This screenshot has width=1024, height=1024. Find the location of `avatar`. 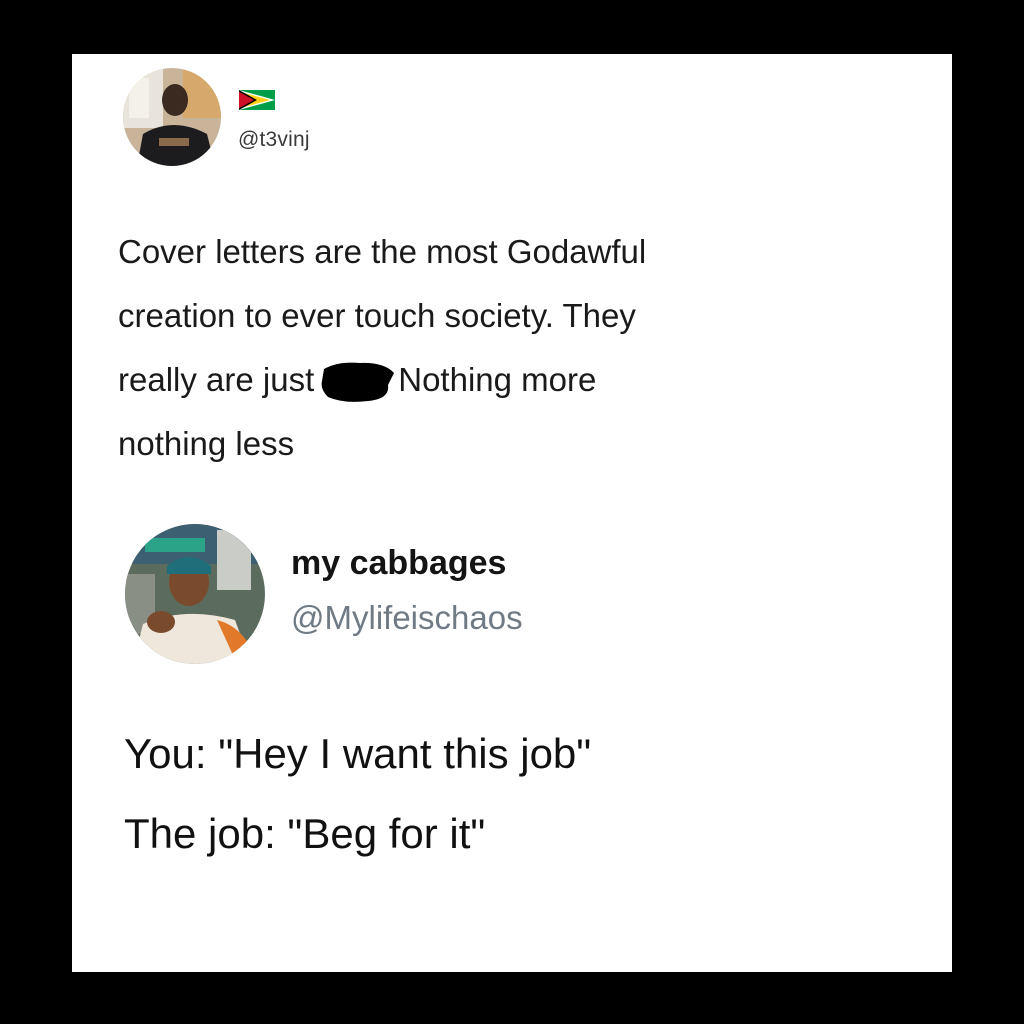

avatar is located at coordinates (172, 117).